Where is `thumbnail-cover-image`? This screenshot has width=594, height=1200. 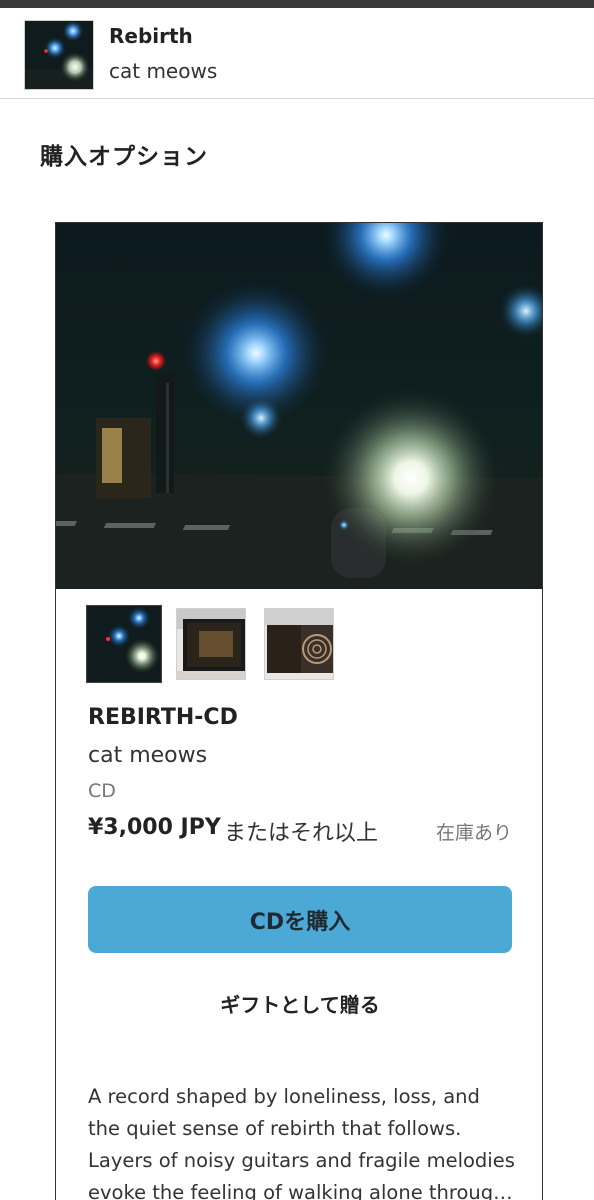
thumbnail-cover-image is located at coordinates (124, 644).